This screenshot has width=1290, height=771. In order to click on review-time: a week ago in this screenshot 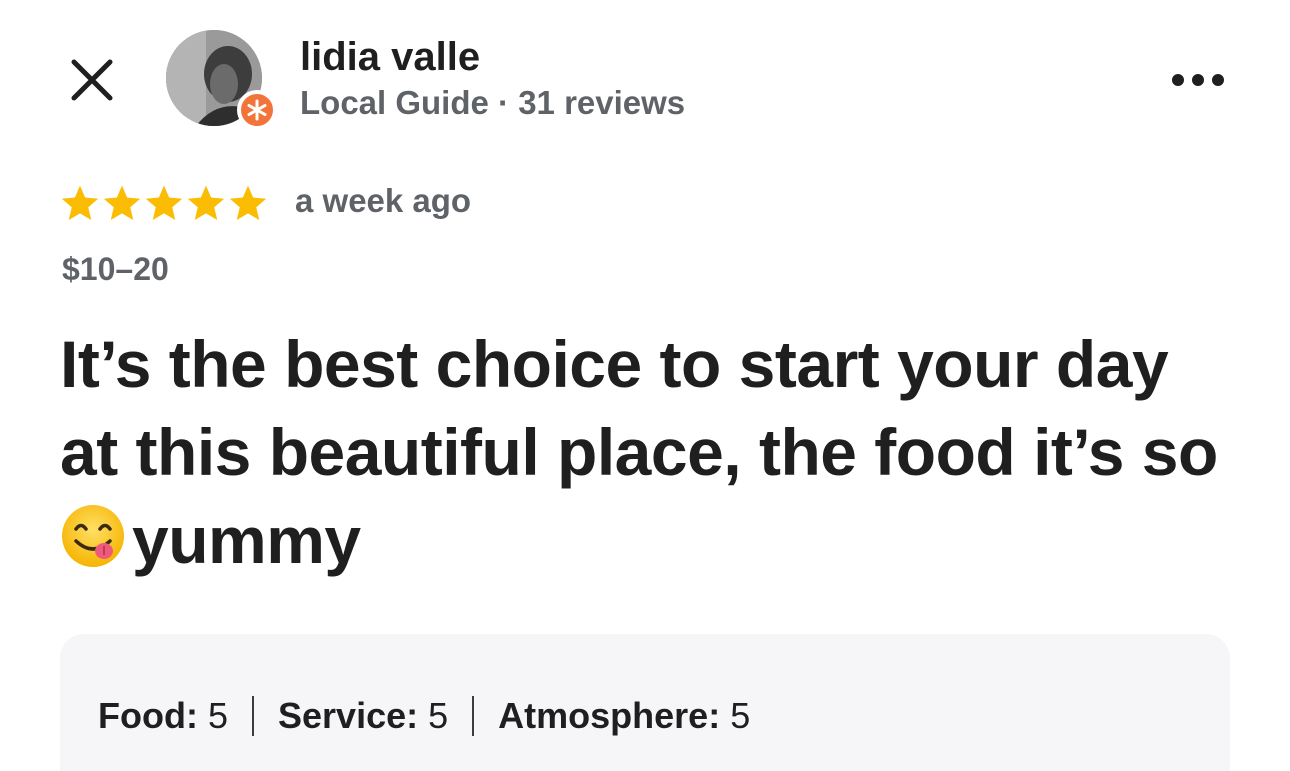, I will do `click(383, 200)`.